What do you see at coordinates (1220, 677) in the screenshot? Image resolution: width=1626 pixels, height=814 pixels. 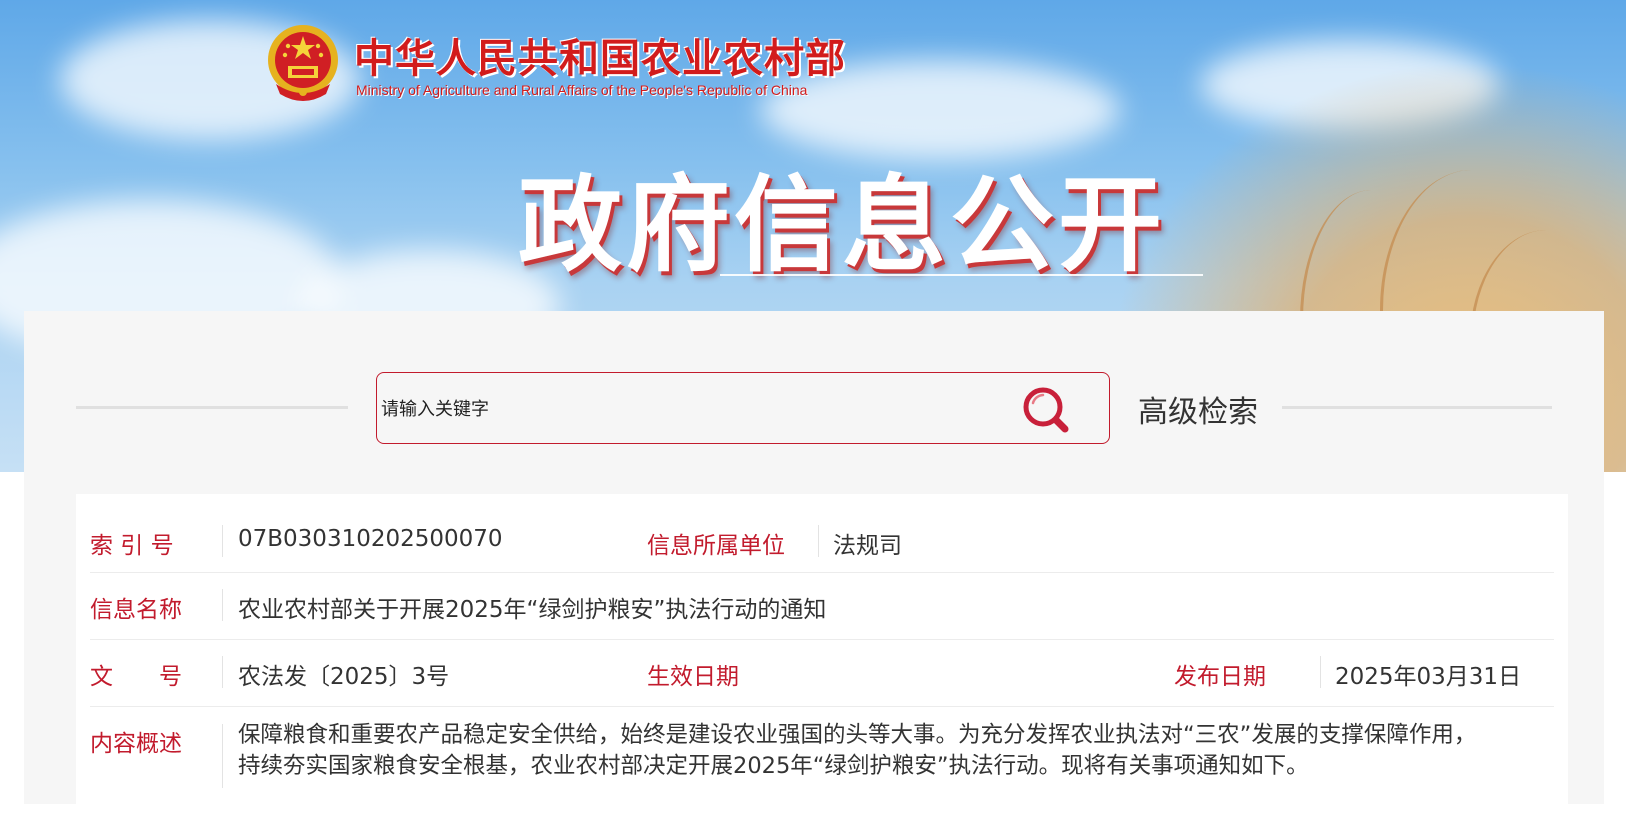 I see `publish-date-label: 发布日期` at bounding box center [1220, 677].